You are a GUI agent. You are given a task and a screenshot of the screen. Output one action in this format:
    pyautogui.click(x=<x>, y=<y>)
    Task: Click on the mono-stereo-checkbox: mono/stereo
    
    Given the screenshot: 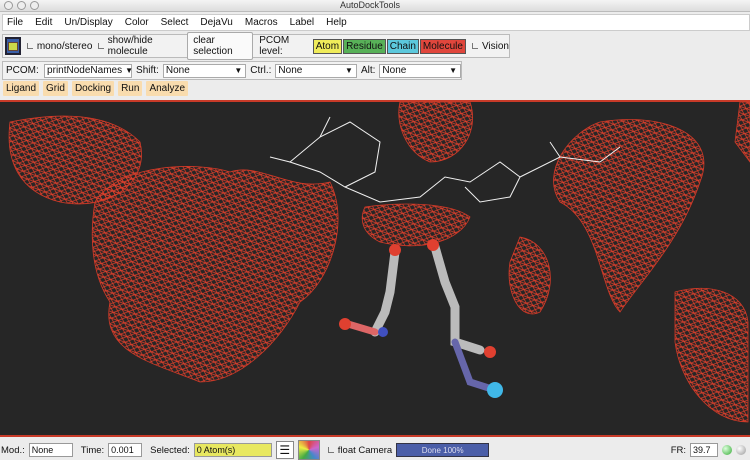 What is the action you would take?
    pyautogui.click(x=59, y=46)
    